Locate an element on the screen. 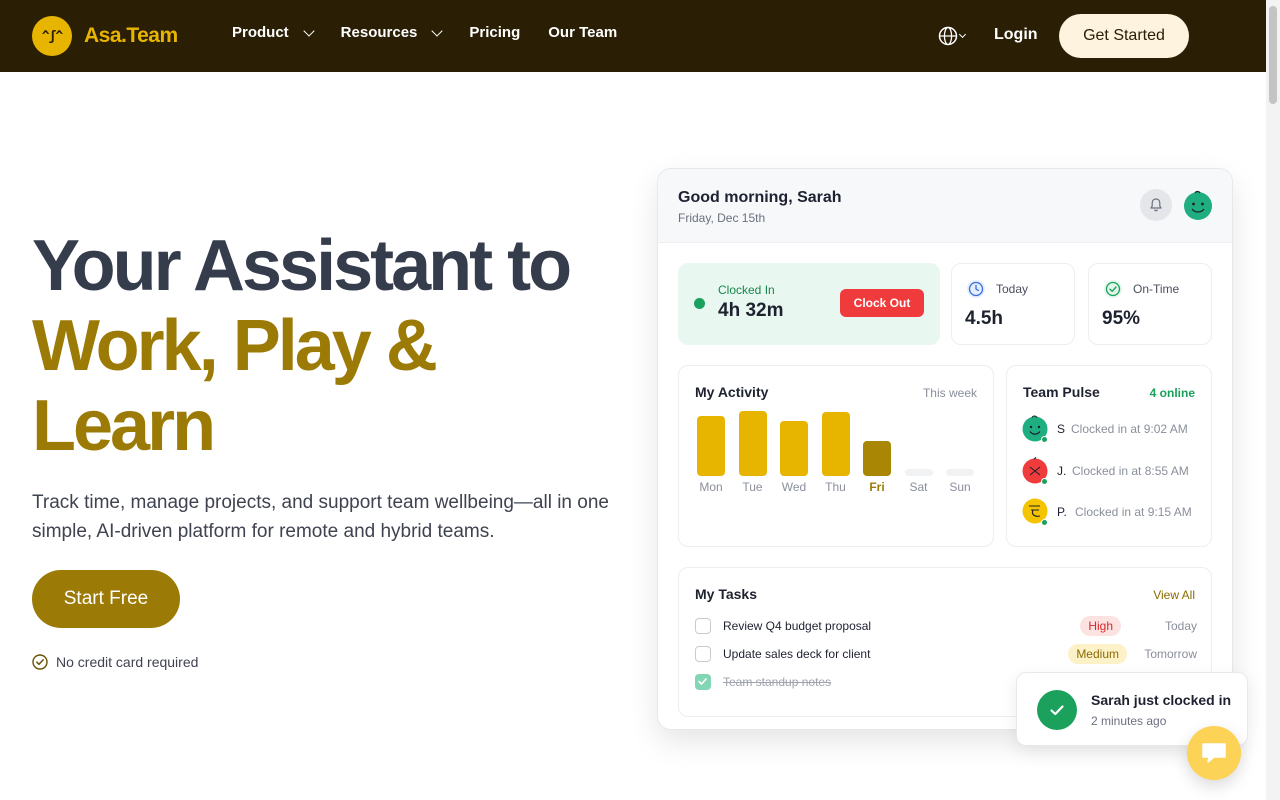 The image size is (1280, 800). ontime-label: On-Time is located at coordinates (1156, 289).